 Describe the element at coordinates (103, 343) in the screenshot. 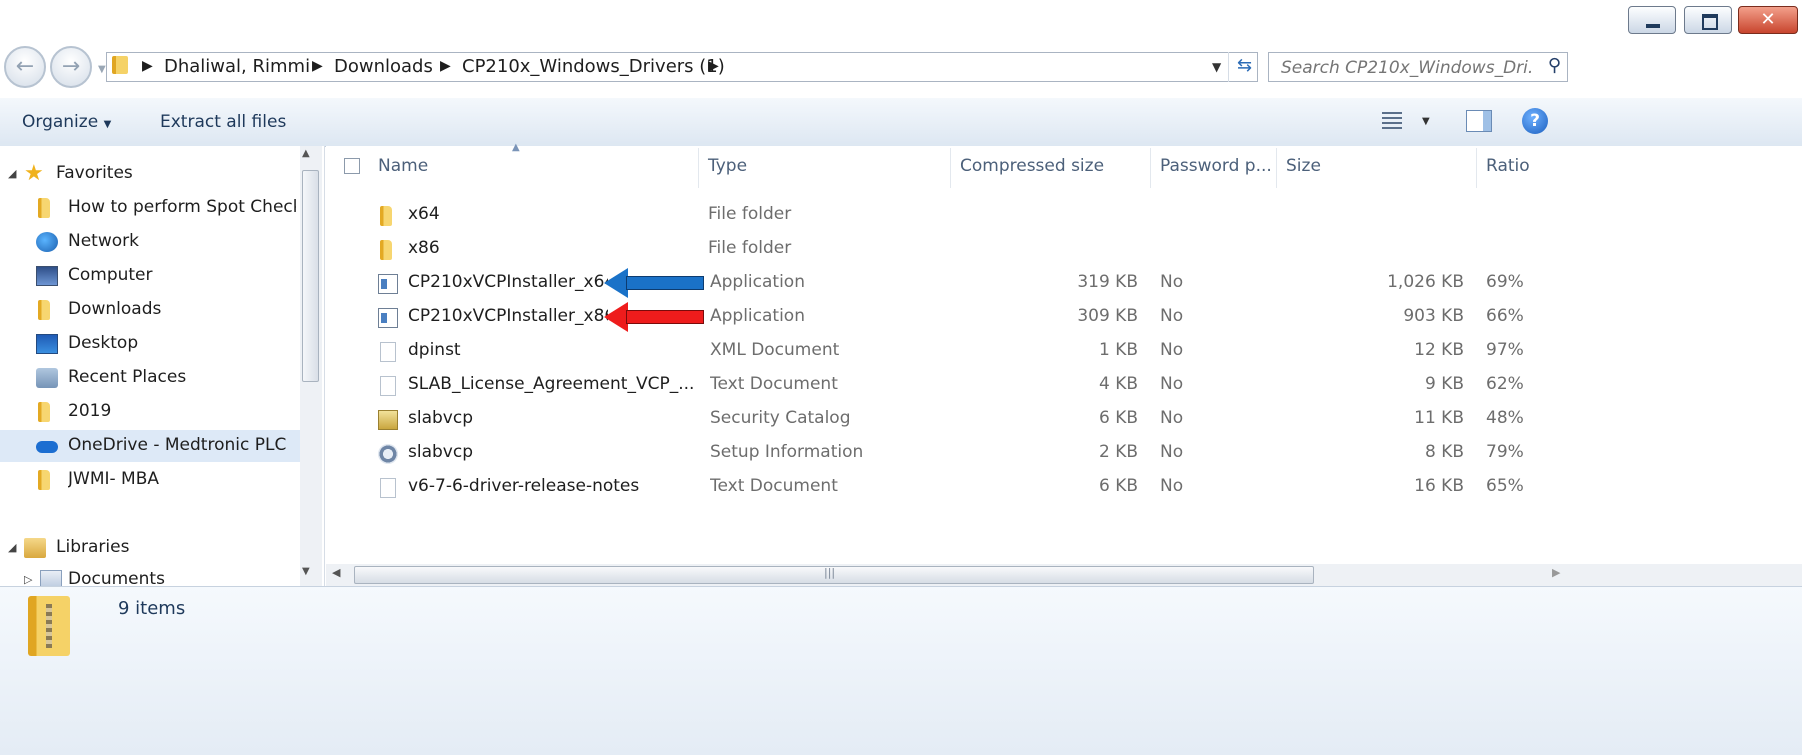

I see `nav-item-label: Desktop` at that location.